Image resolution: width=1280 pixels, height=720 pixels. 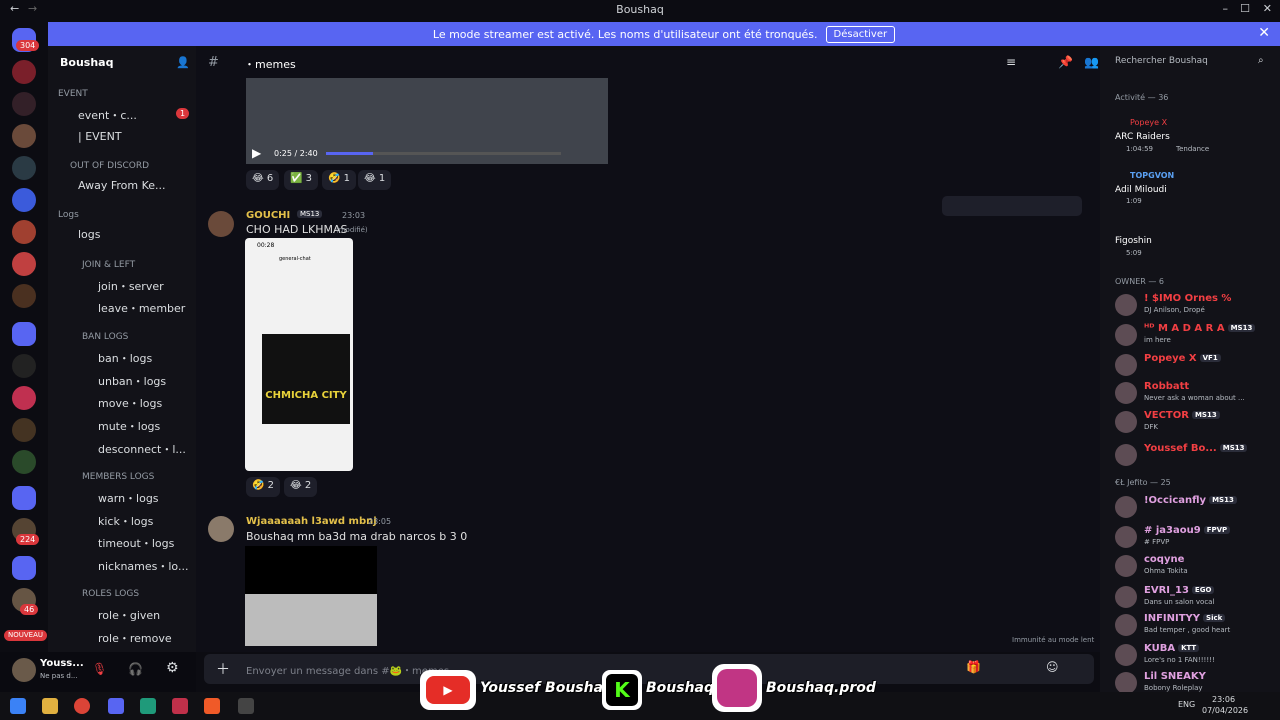 I want to click on category-ban-logs: BAN LOGS, so click(x=105, y=337).